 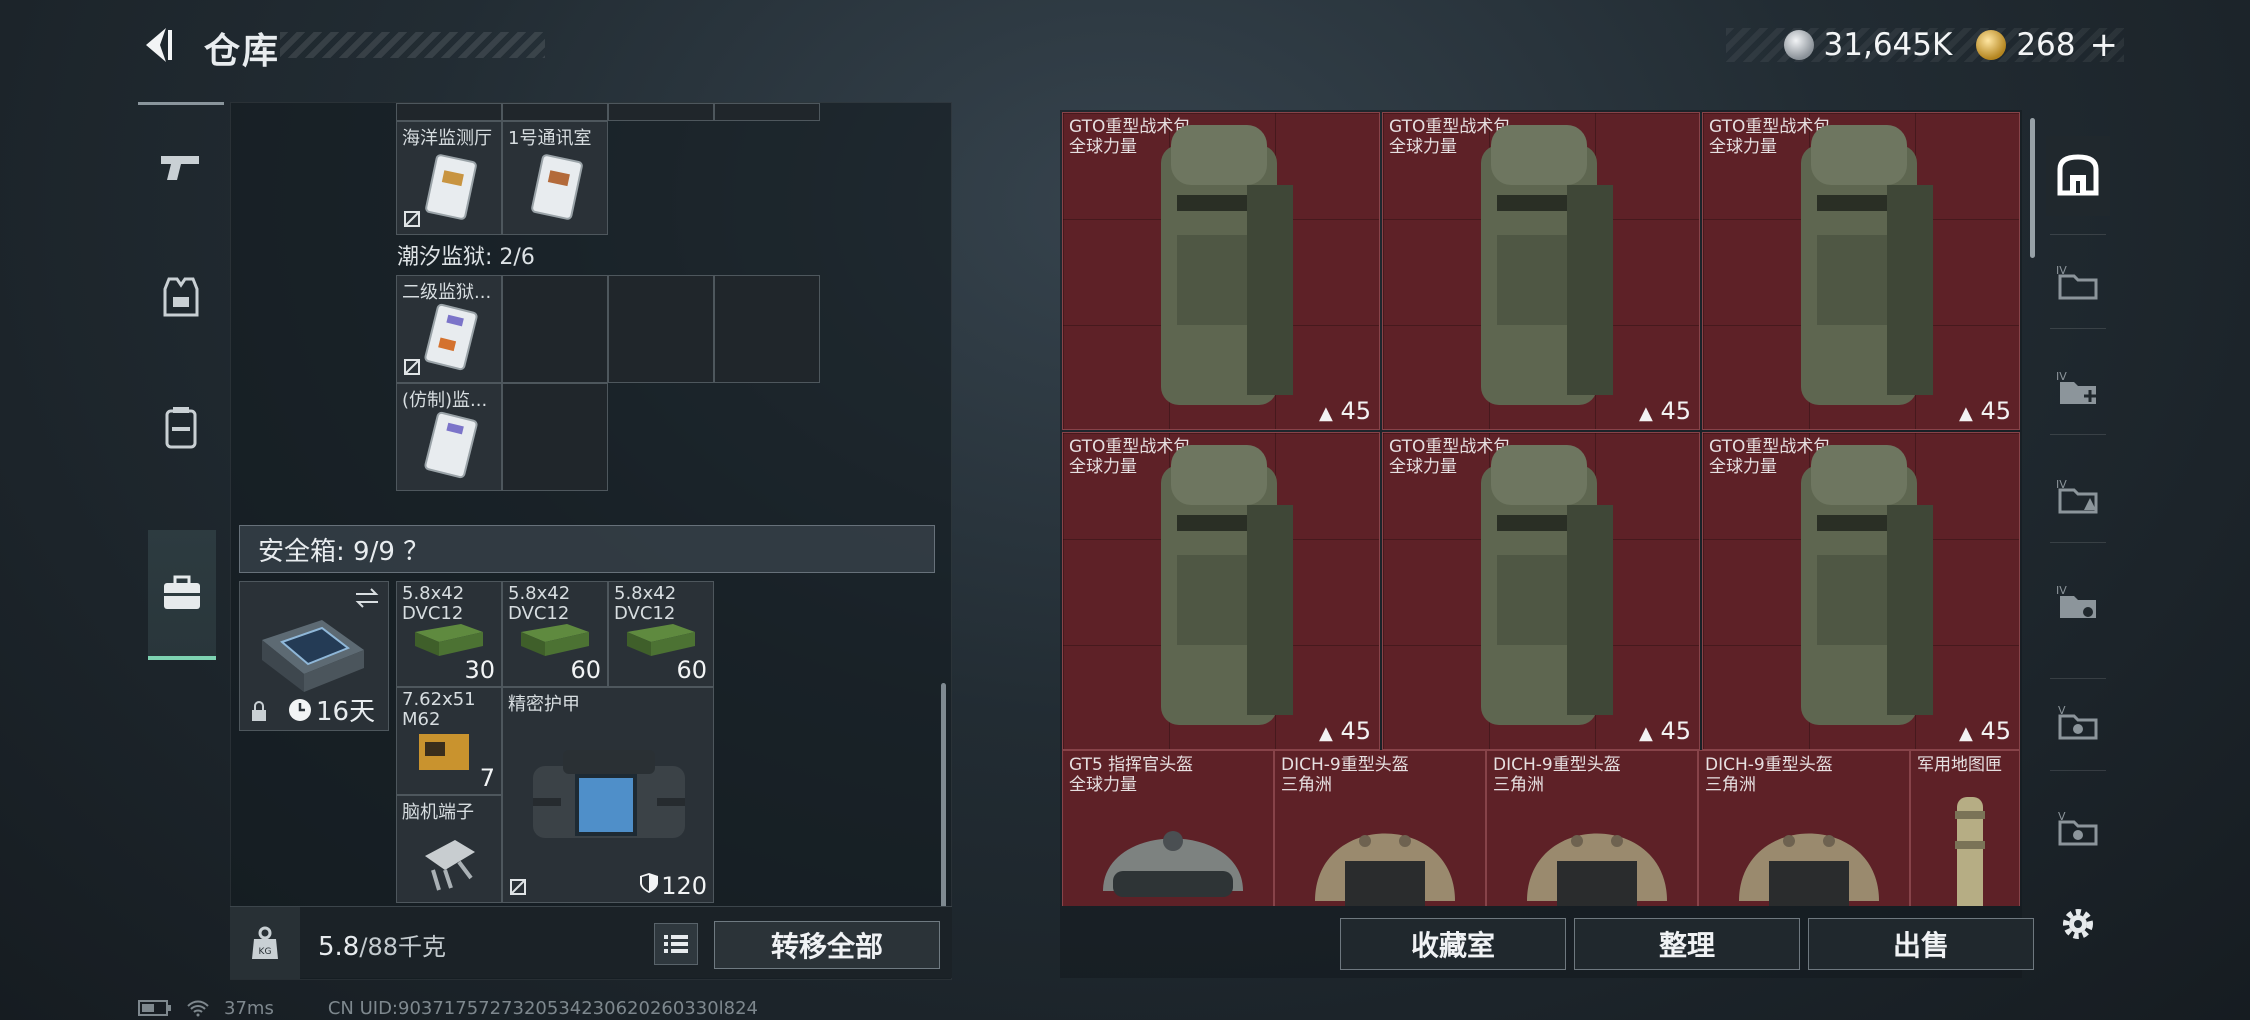 I want to click on nav-backpack, so click(x=181, y=427).